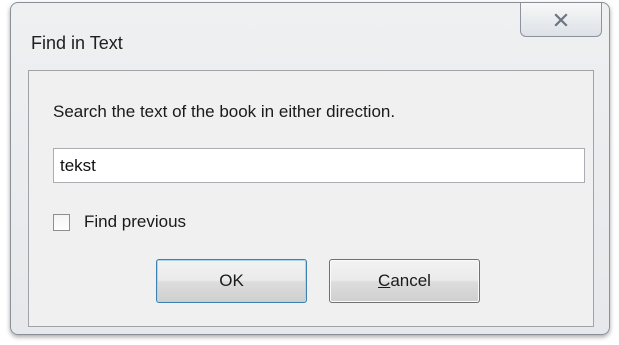 The height and width of the screenshot is (345, 619). I want to click on find-previous-checkbox, so click(61, 222).